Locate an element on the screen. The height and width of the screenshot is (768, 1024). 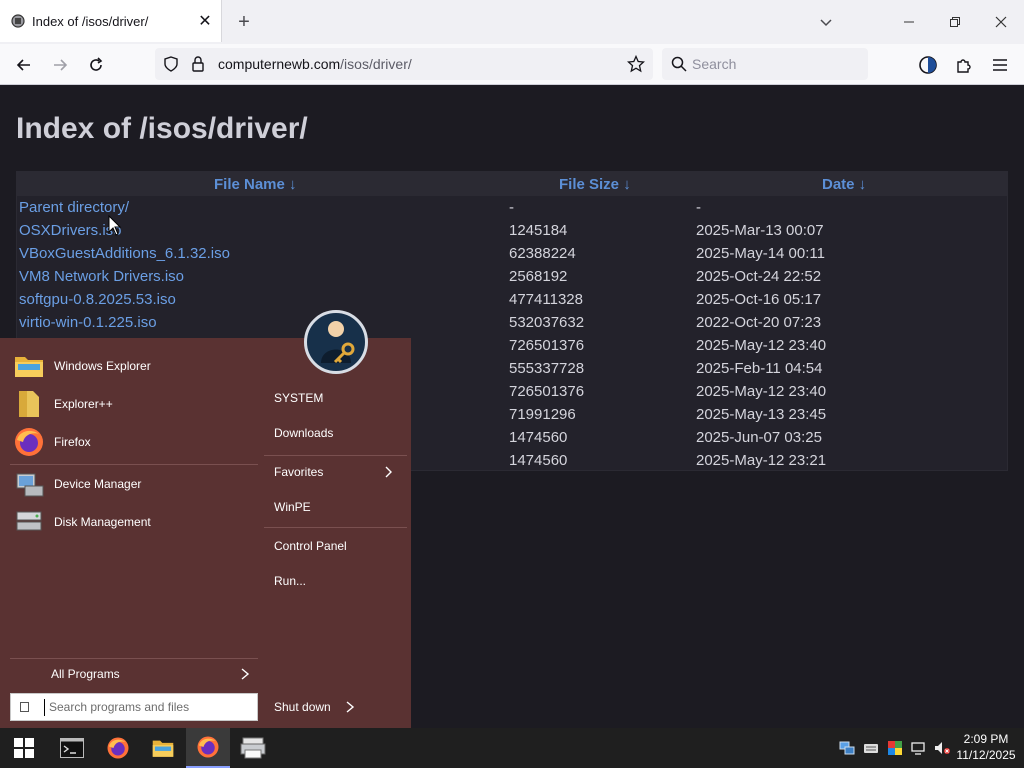
file-date-cell: 2025-Jun-07 03:25 is located at coordinates (759, 437).